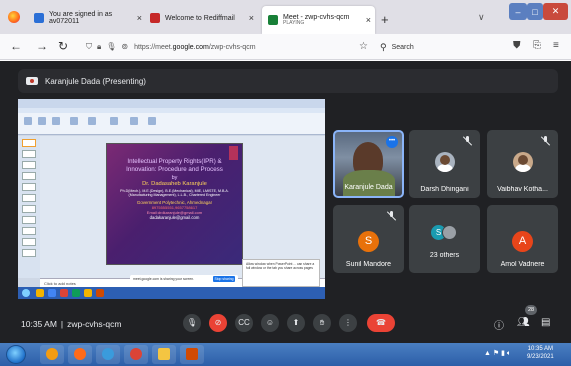  What do you see at coordinates (63, 46) in the screenshot?
I see `reload-icon: ↻` at bounding box center [63, 46].